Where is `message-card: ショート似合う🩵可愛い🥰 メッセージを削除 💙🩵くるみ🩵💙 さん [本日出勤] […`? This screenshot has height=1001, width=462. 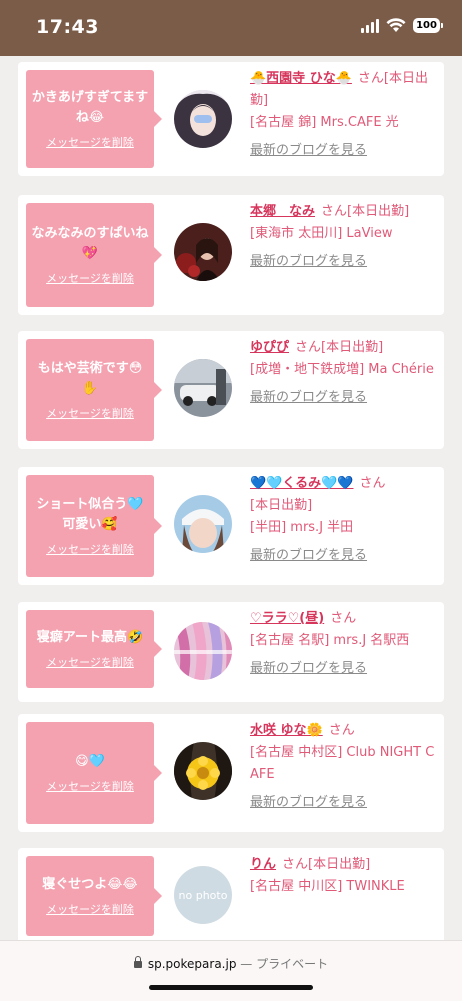 message-card: ショート似合う🩵可愛い🥰 メッセージを削除 💙🩵くるみ🩵💙 さん [本日出勤] [… is located at coordinates (231, 526).